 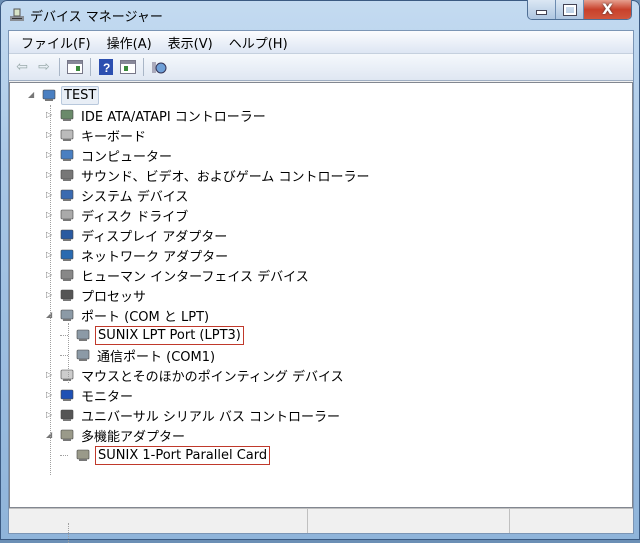 I want to click on display-adapter-icon, so click(x=66, y=235).